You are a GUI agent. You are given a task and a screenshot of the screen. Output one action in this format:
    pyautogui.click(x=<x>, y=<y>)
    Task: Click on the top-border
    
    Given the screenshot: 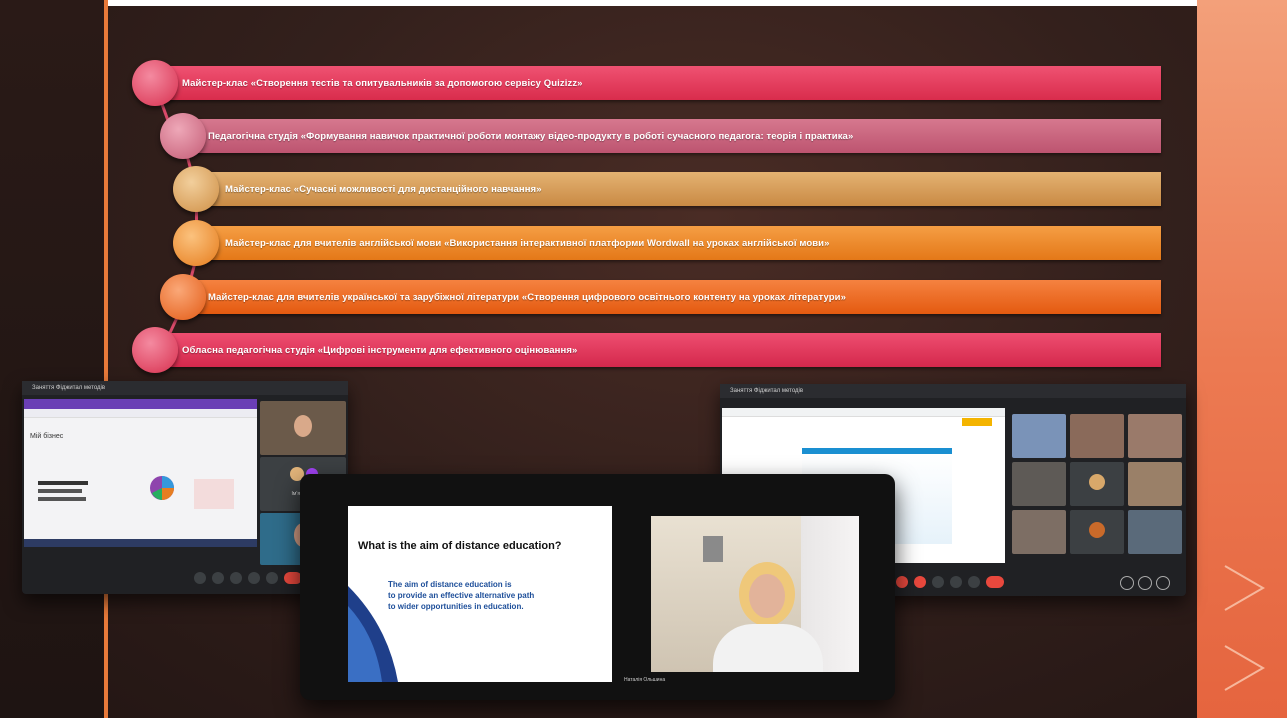 What is the action you would take?
    pyautogui.click(x=643, y=3)
    